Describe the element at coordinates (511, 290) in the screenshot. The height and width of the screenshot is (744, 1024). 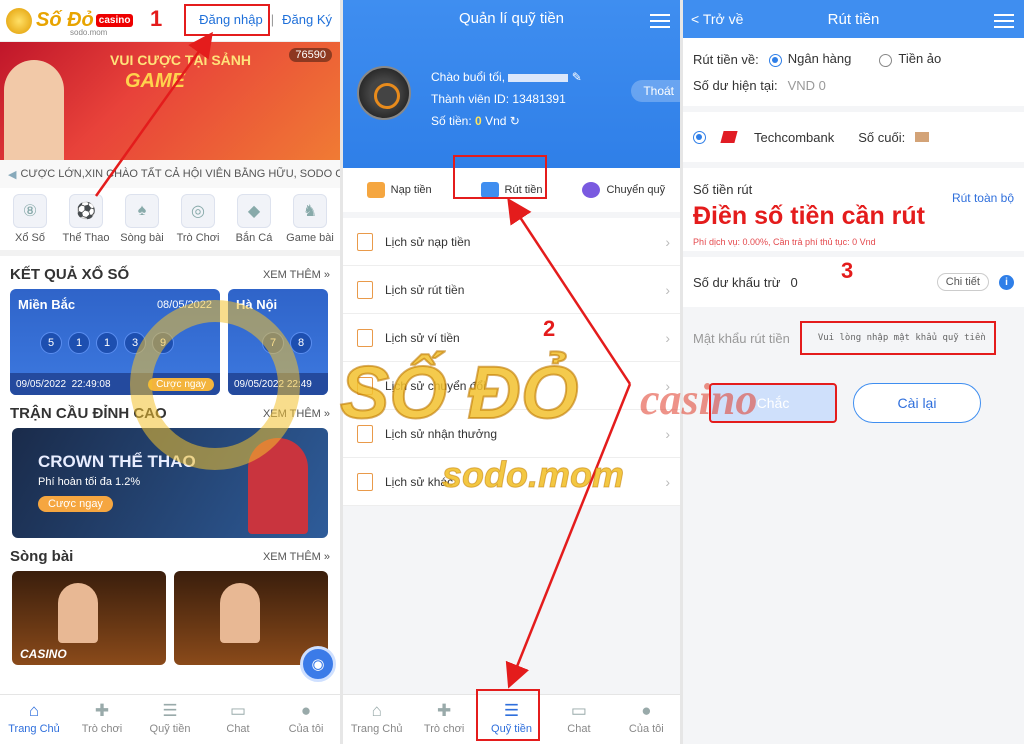
I see `history-withdraw: Lịch sử rút tiền ›` at that location.